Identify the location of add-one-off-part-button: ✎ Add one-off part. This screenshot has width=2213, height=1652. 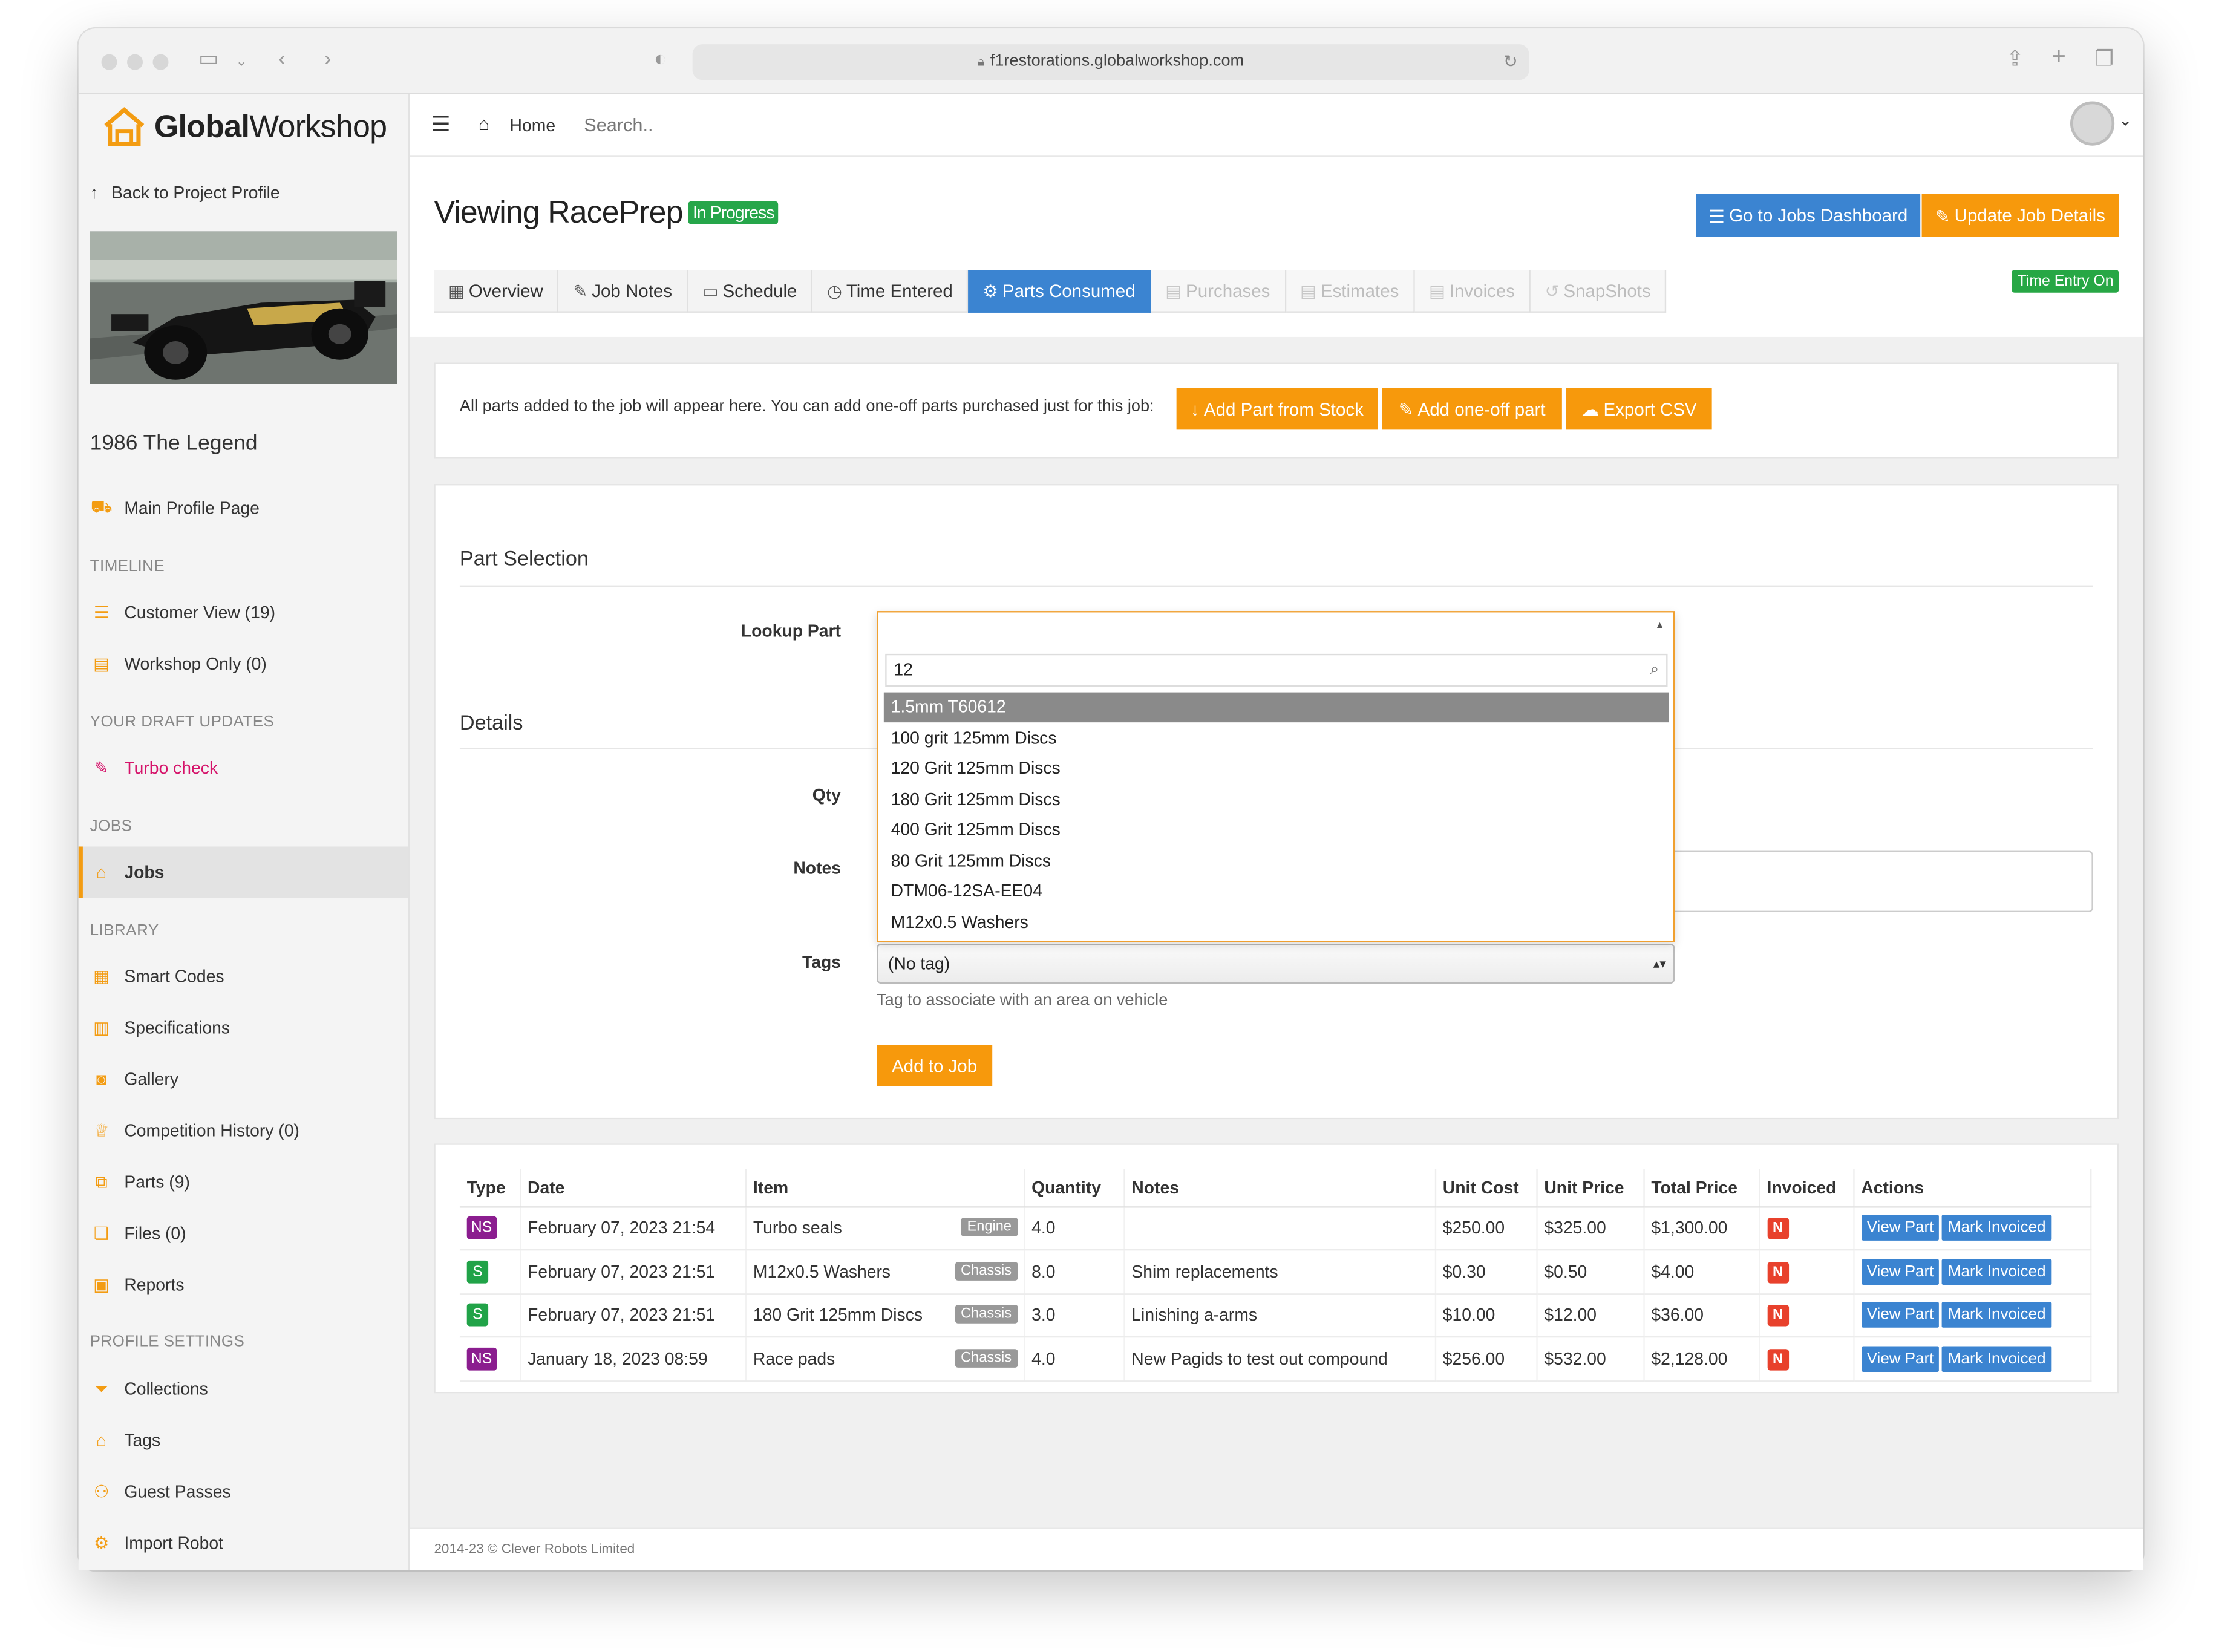
(1472, 409).